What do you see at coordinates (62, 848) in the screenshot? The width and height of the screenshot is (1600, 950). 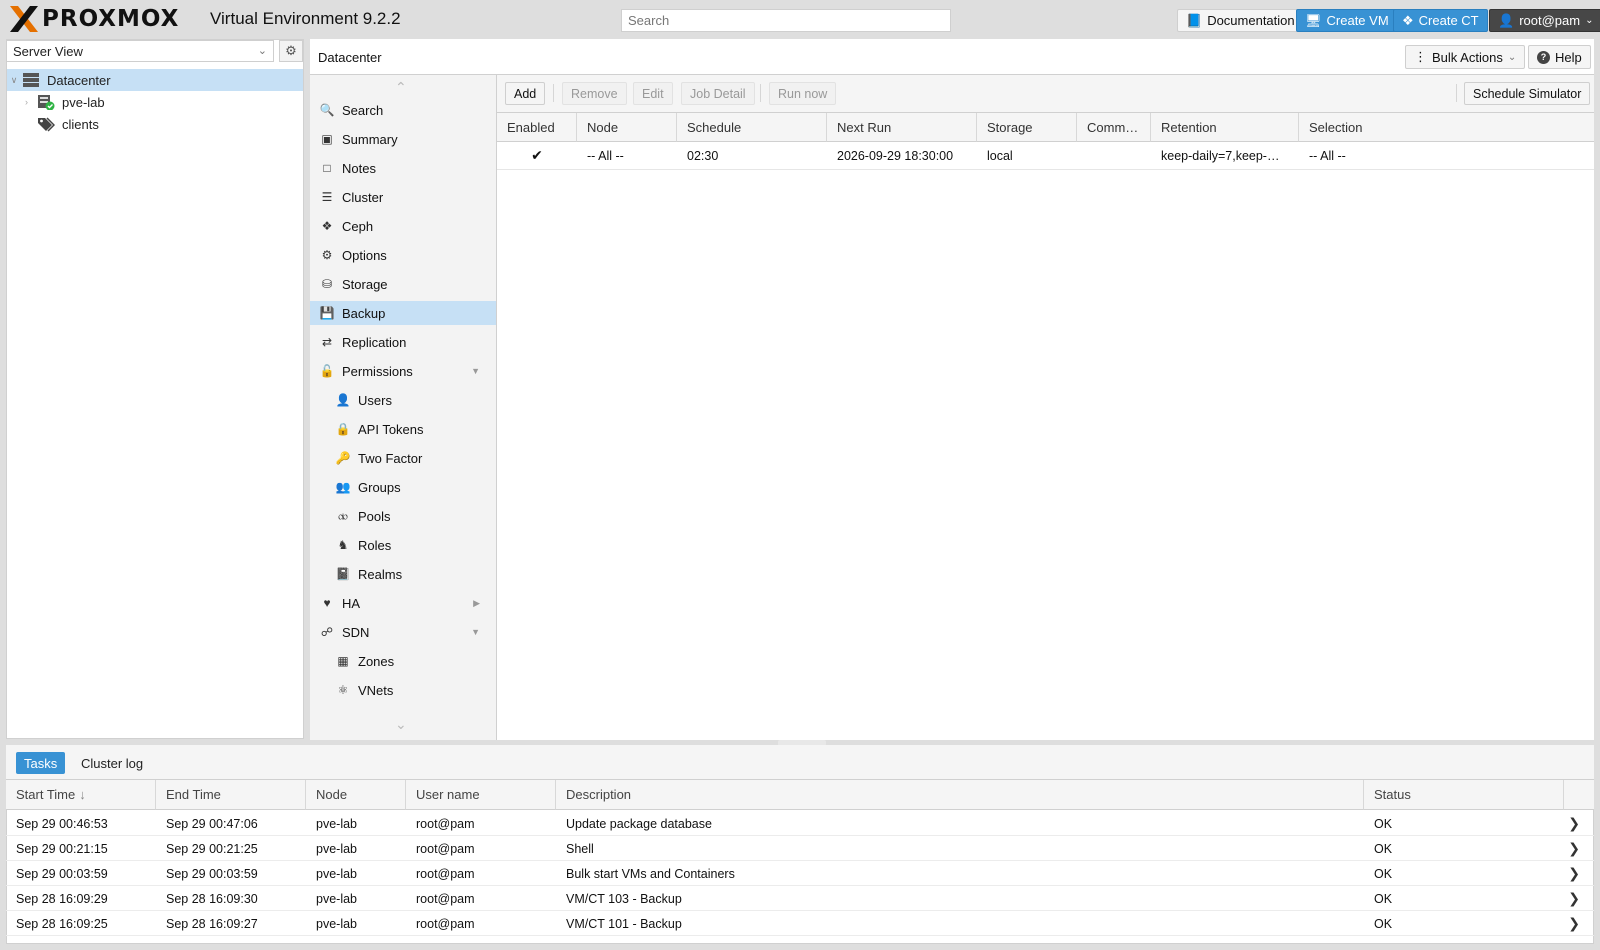 I see `cell-start-time: Sep 29 00:21:15` at bounding box center [62, 848].